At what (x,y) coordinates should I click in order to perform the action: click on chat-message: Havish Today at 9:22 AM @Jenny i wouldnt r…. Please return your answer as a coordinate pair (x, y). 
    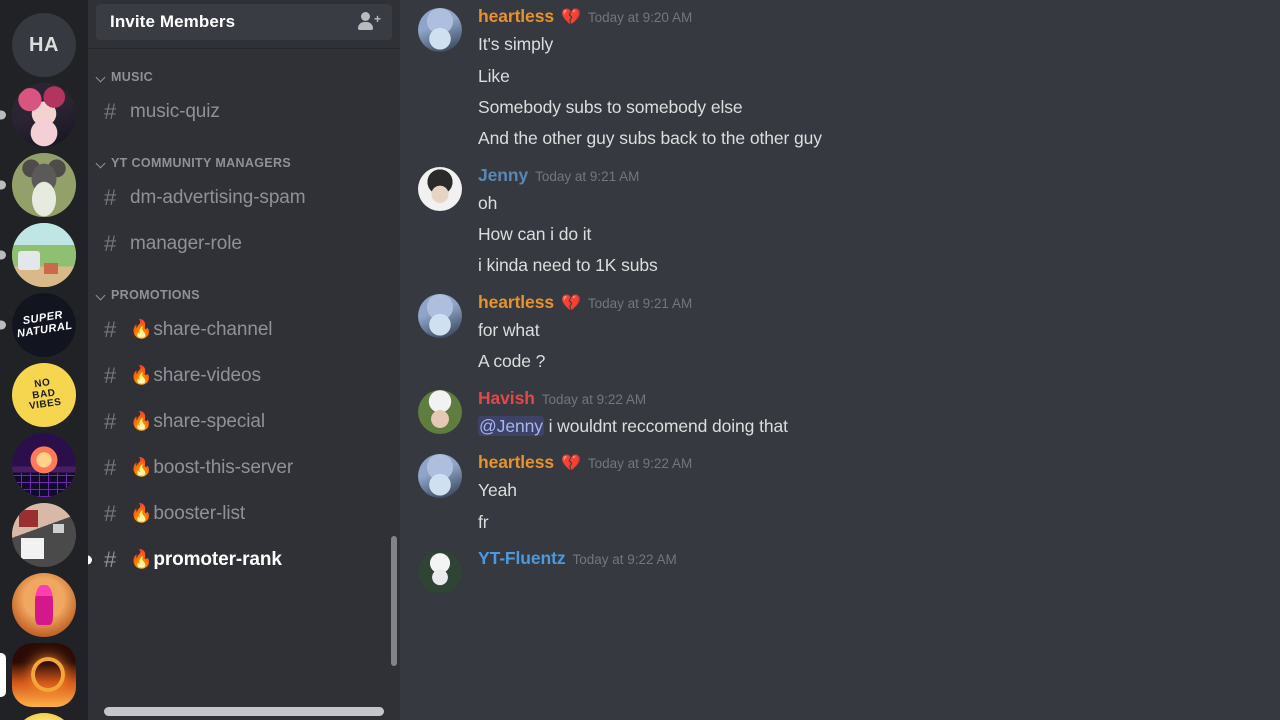
    Looking at the image, I should click on (840, 410).